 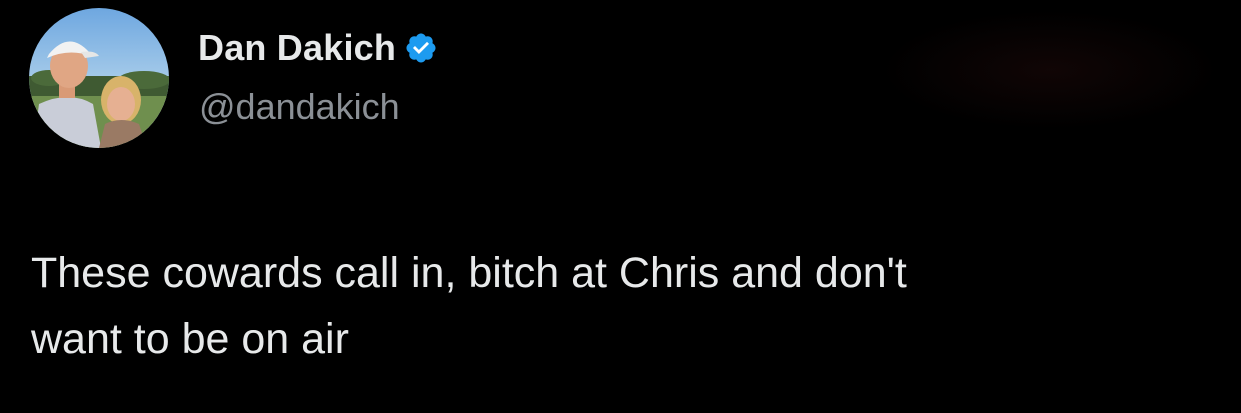 I want to click on verified-badge-icon, so click(x=421, y=48).